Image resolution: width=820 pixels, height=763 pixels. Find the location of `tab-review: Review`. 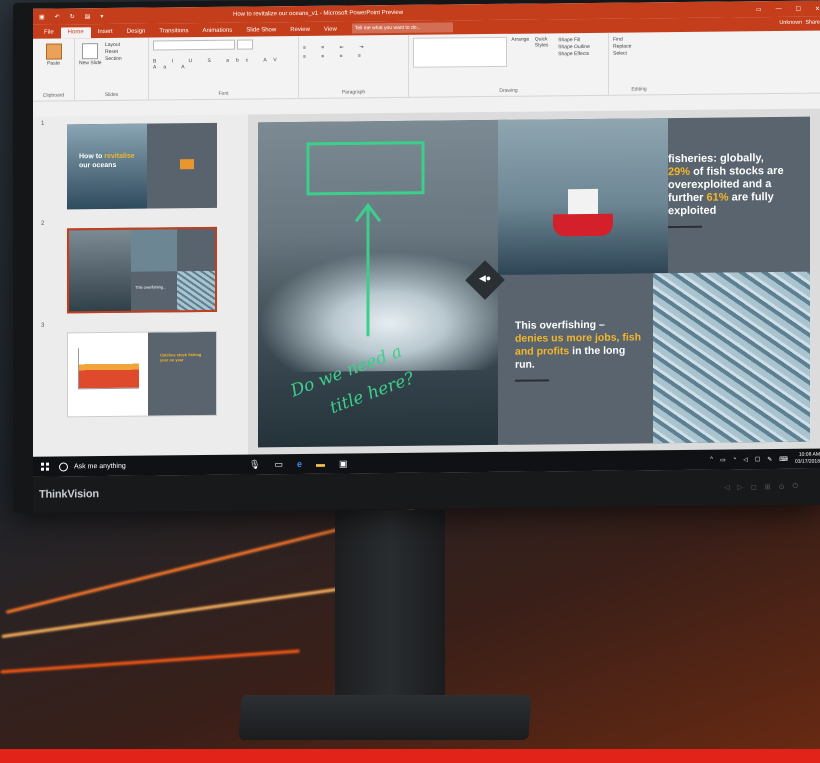

tab-review: Review is located at coordinates (300, 30).